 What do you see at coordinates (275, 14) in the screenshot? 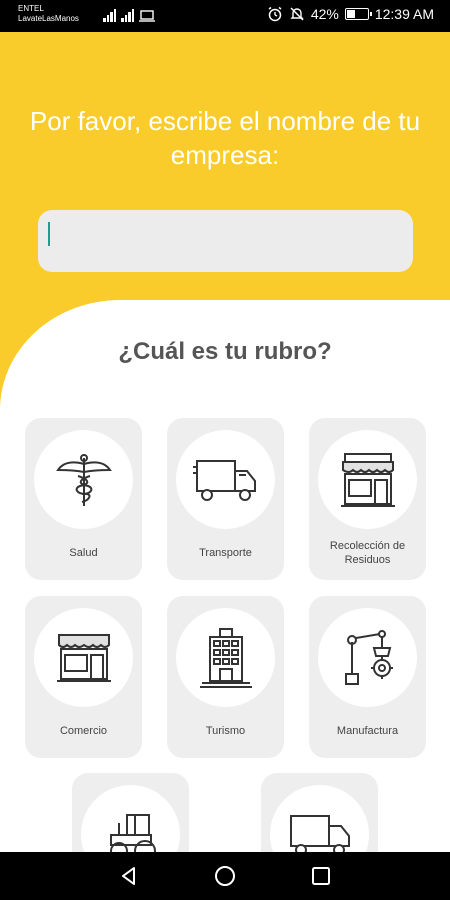
I see `alarm-icon` at bounding box center [275, 14].